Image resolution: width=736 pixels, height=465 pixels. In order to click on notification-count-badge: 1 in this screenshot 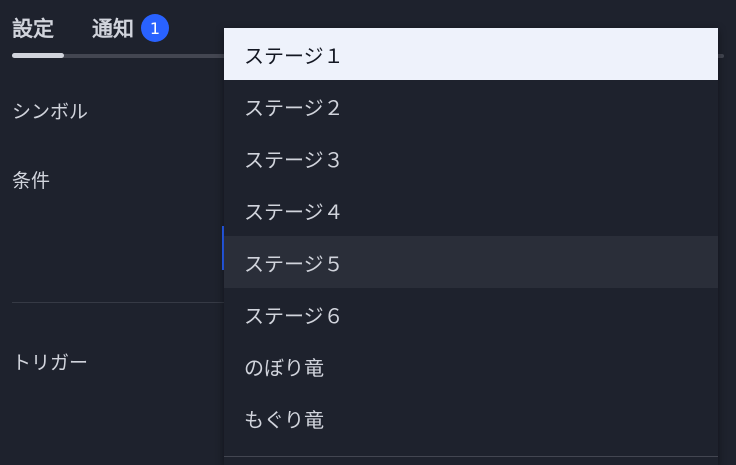, I will do `click(155, 28)`.